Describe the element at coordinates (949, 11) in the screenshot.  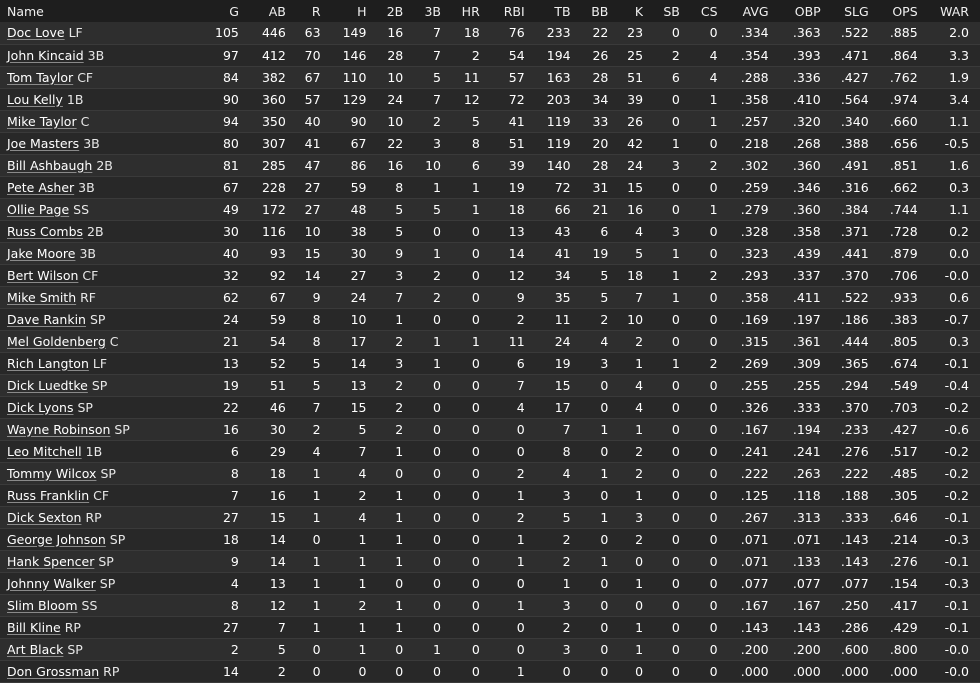
I see `column-header-war: WAR` at that location.